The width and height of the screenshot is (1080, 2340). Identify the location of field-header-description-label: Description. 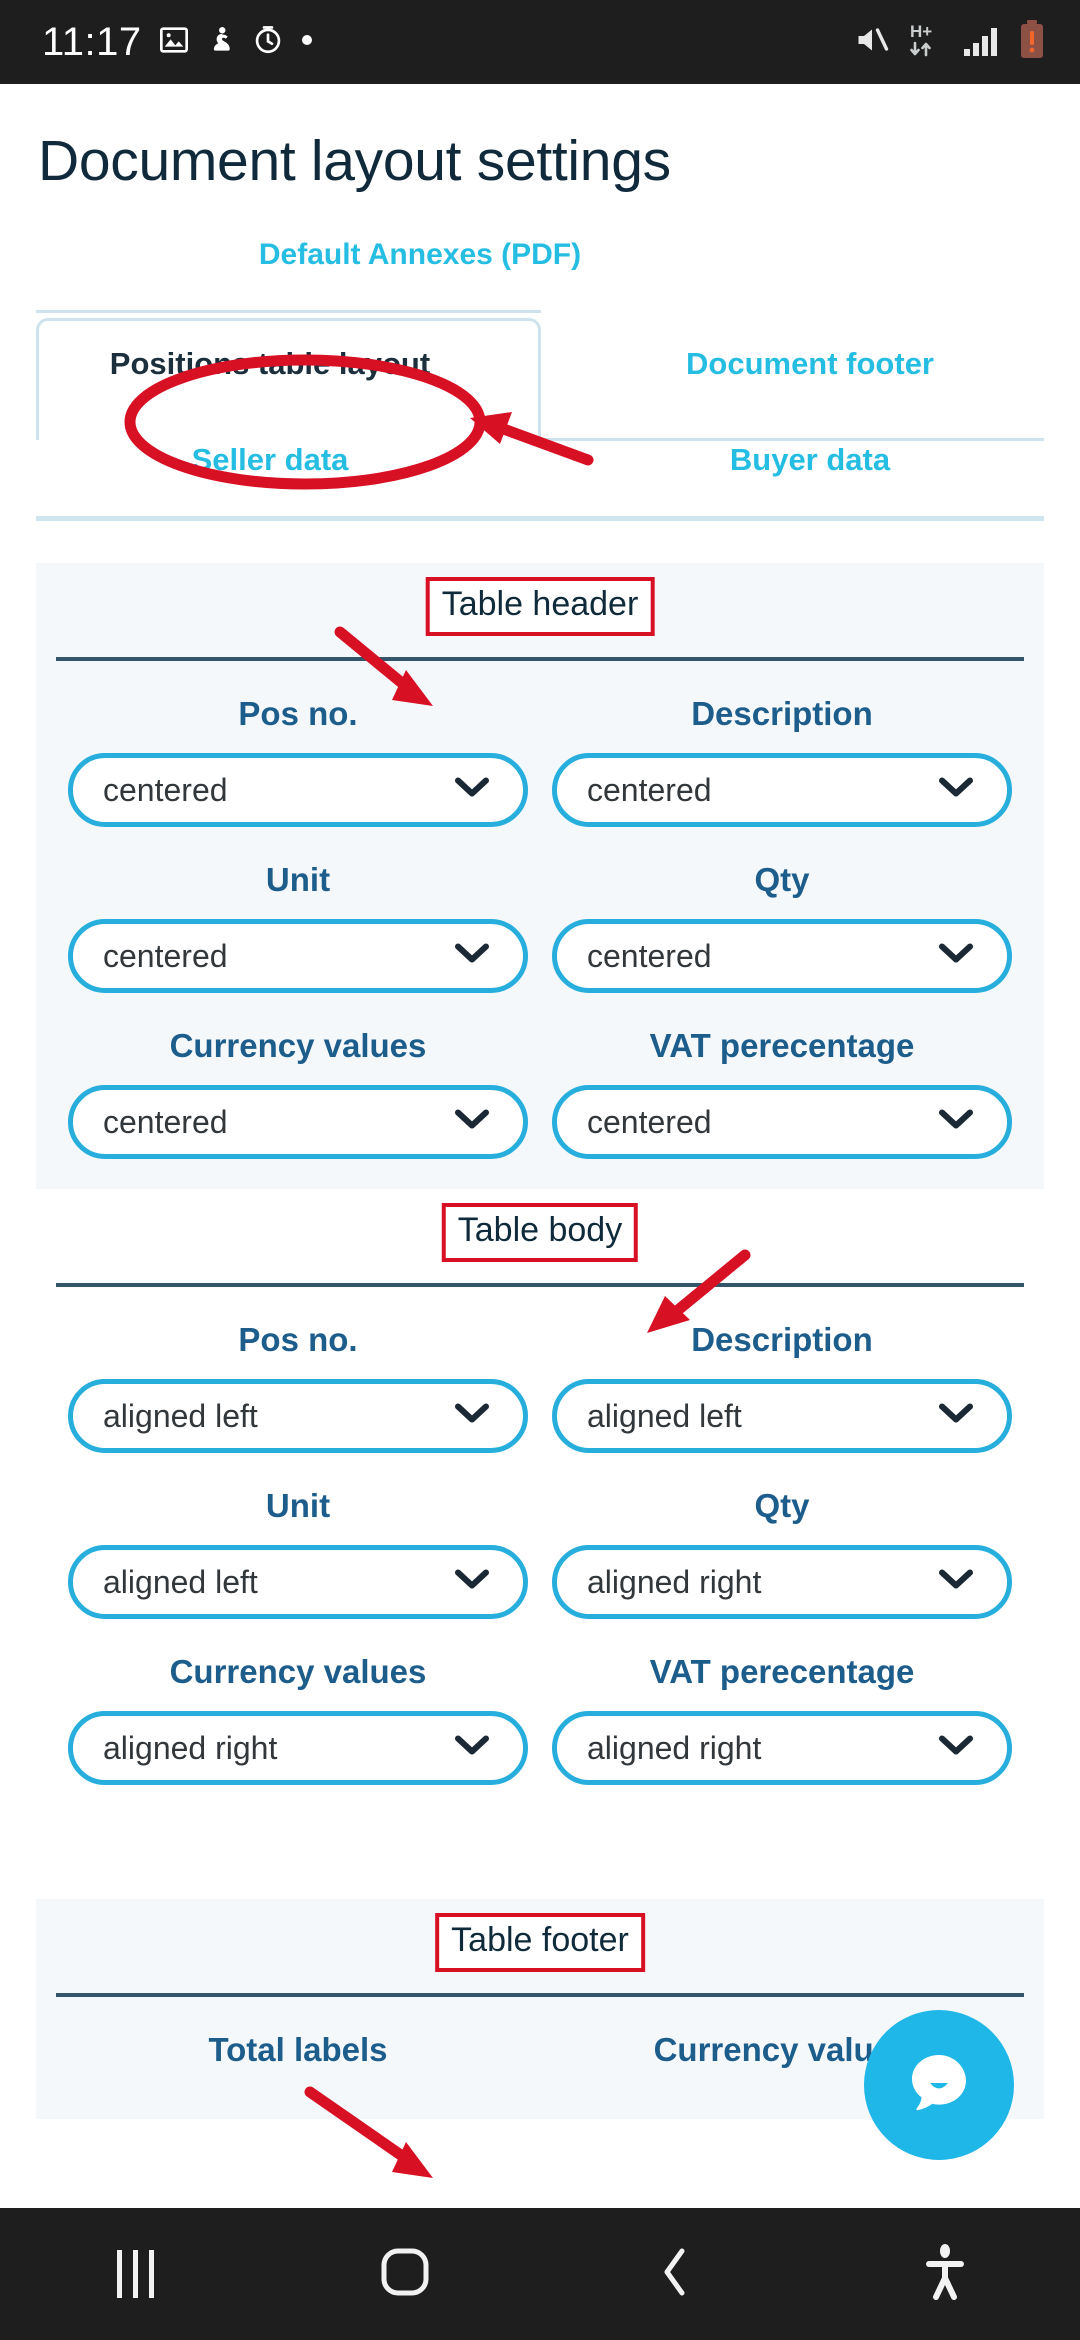
(782, 713).